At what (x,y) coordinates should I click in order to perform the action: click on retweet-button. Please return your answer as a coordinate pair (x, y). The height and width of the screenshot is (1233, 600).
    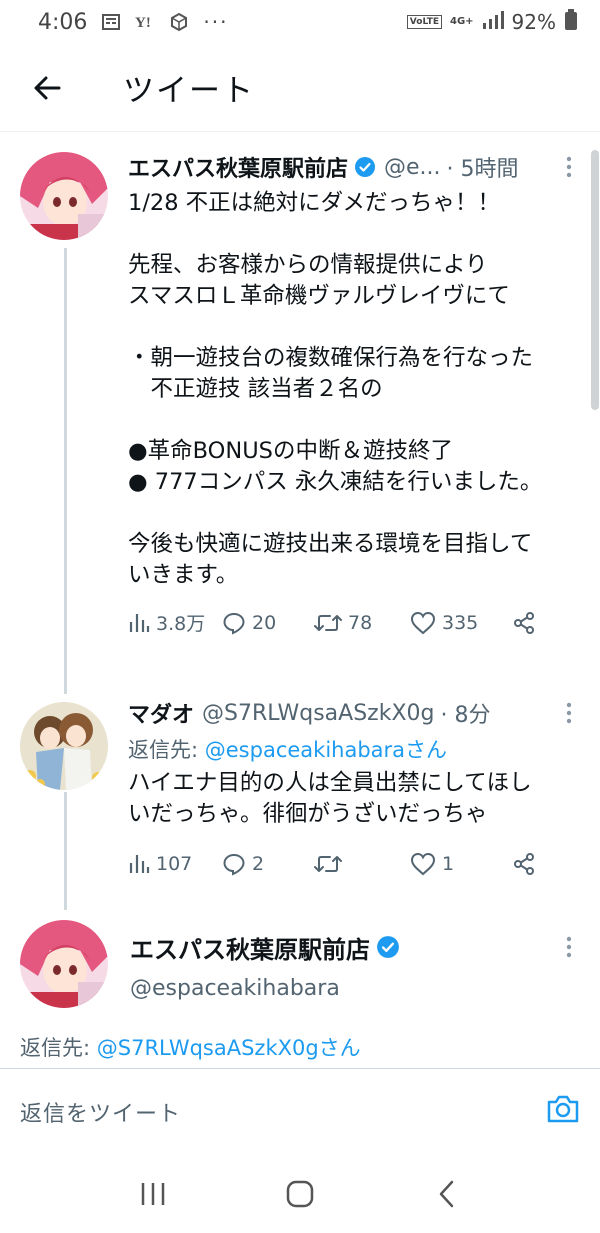
    Looking at the image, I should click on (362, 864).